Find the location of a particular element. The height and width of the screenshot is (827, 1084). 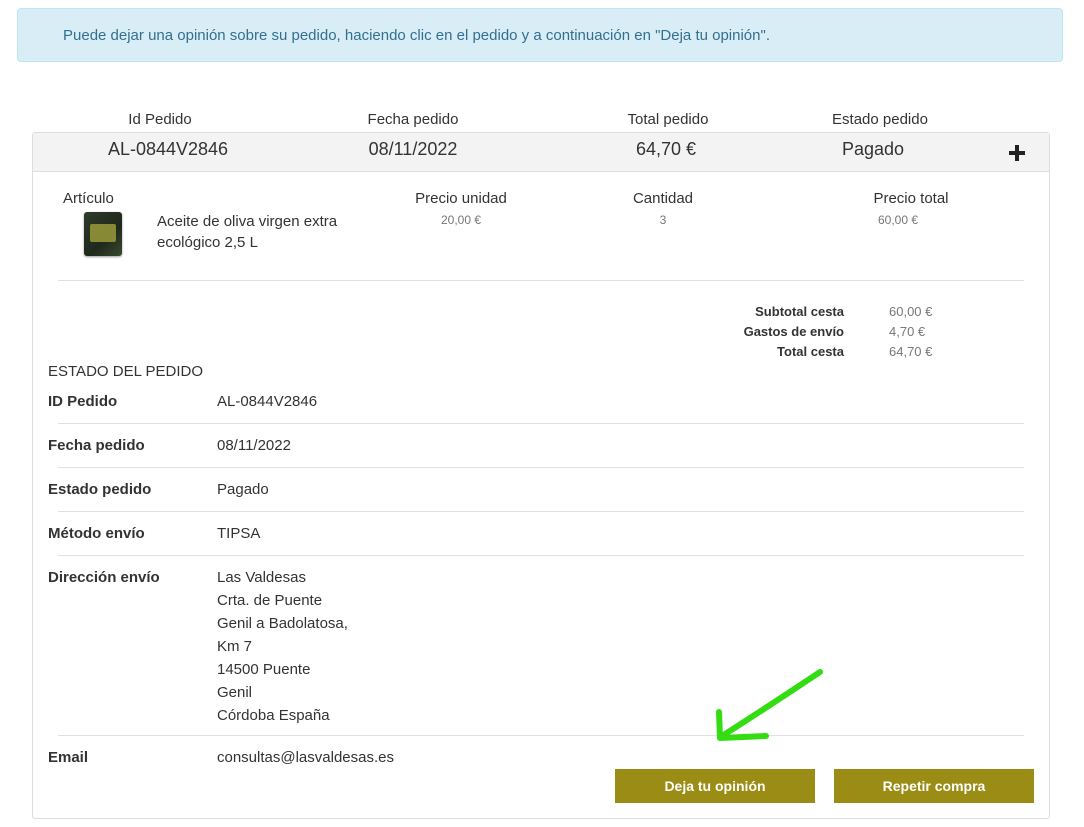

order-summary-row: AL-0844V2846 08/11/2022 64,70 € Pagado is located at coordinates (541, 152).